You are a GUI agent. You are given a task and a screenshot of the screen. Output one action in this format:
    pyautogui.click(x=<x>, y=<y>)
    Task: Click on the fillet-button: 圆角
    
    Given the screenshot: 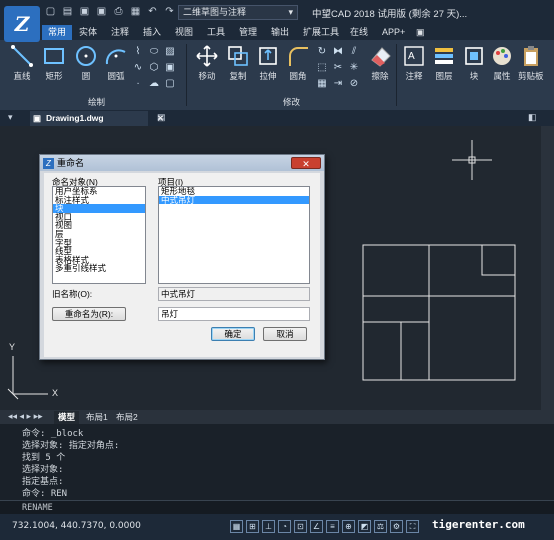 What is the action you would take?
    pyautogui.click(x=298, y=63)
    